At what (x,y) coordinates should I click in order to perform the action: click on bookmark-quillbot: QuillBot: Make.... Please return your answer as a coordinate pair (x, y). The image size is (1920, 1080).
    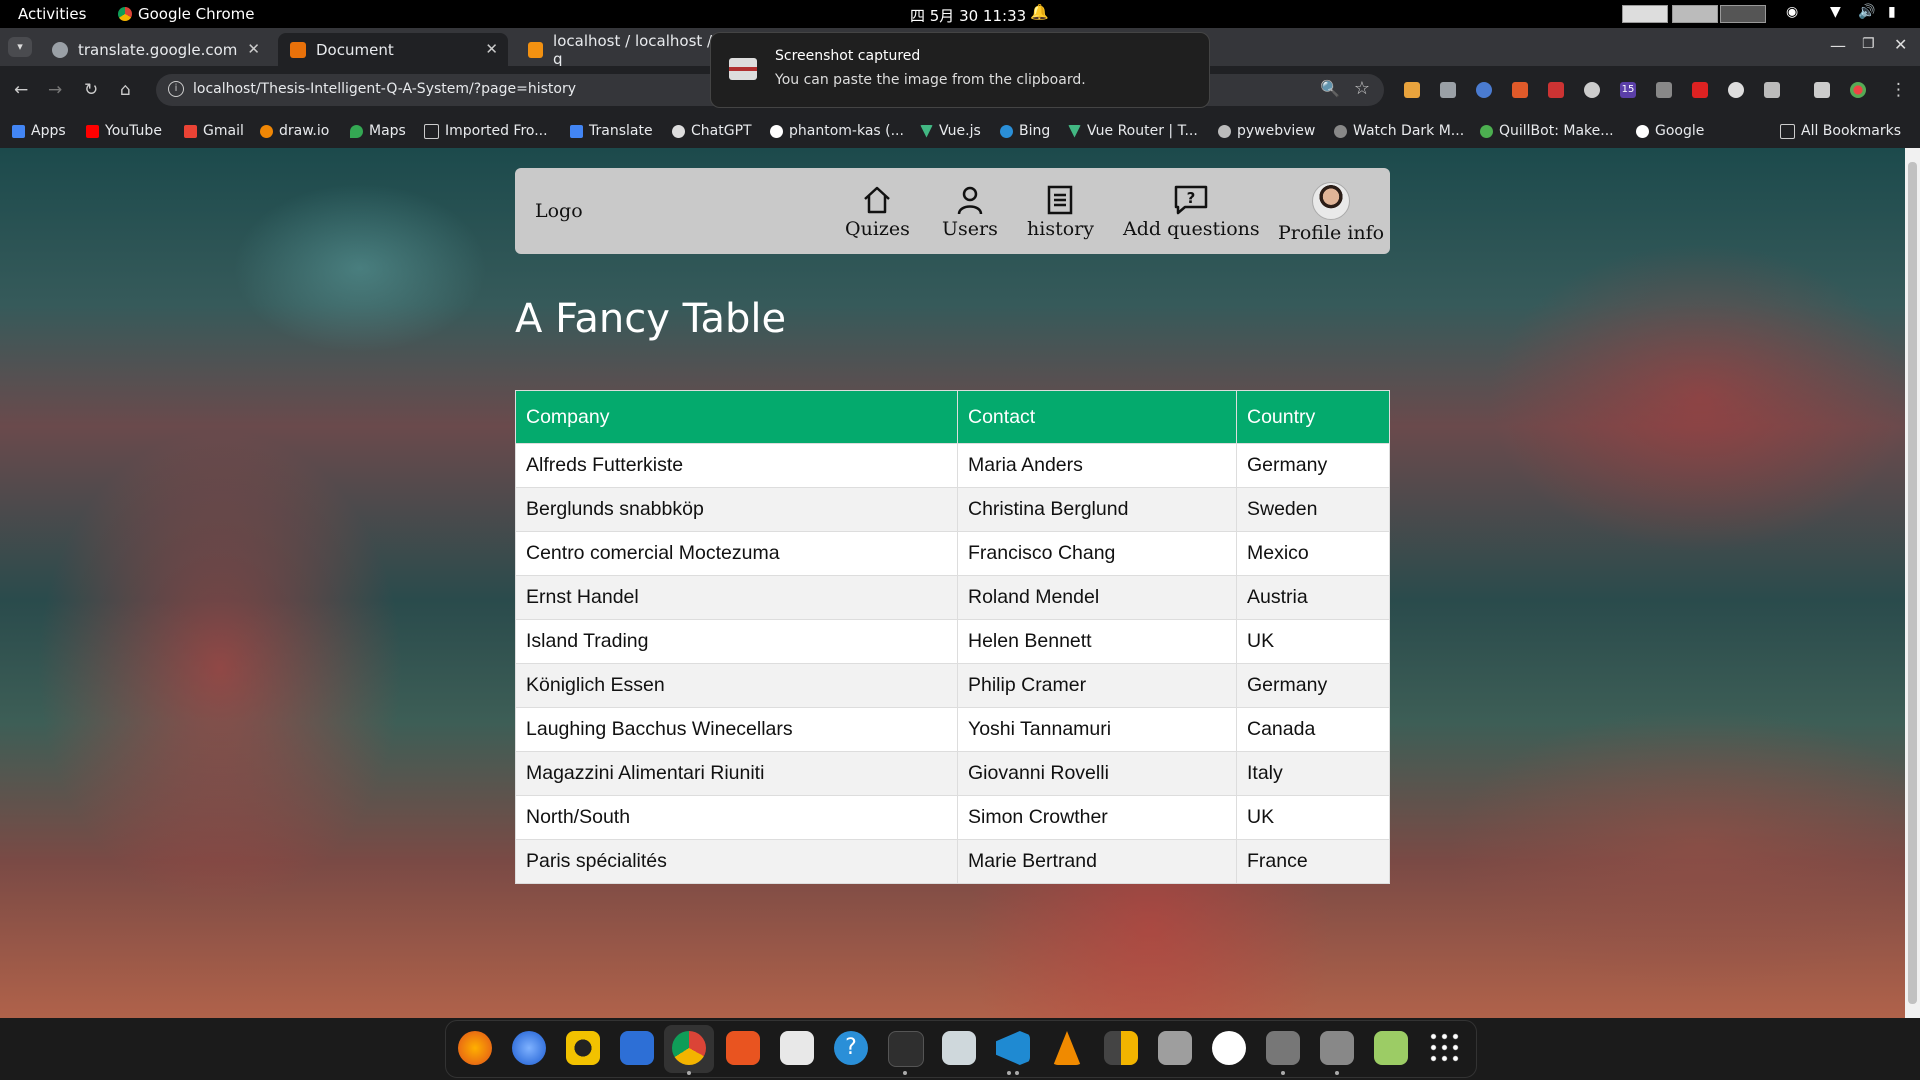
    Looking at the image, I should click on (1547, 131).